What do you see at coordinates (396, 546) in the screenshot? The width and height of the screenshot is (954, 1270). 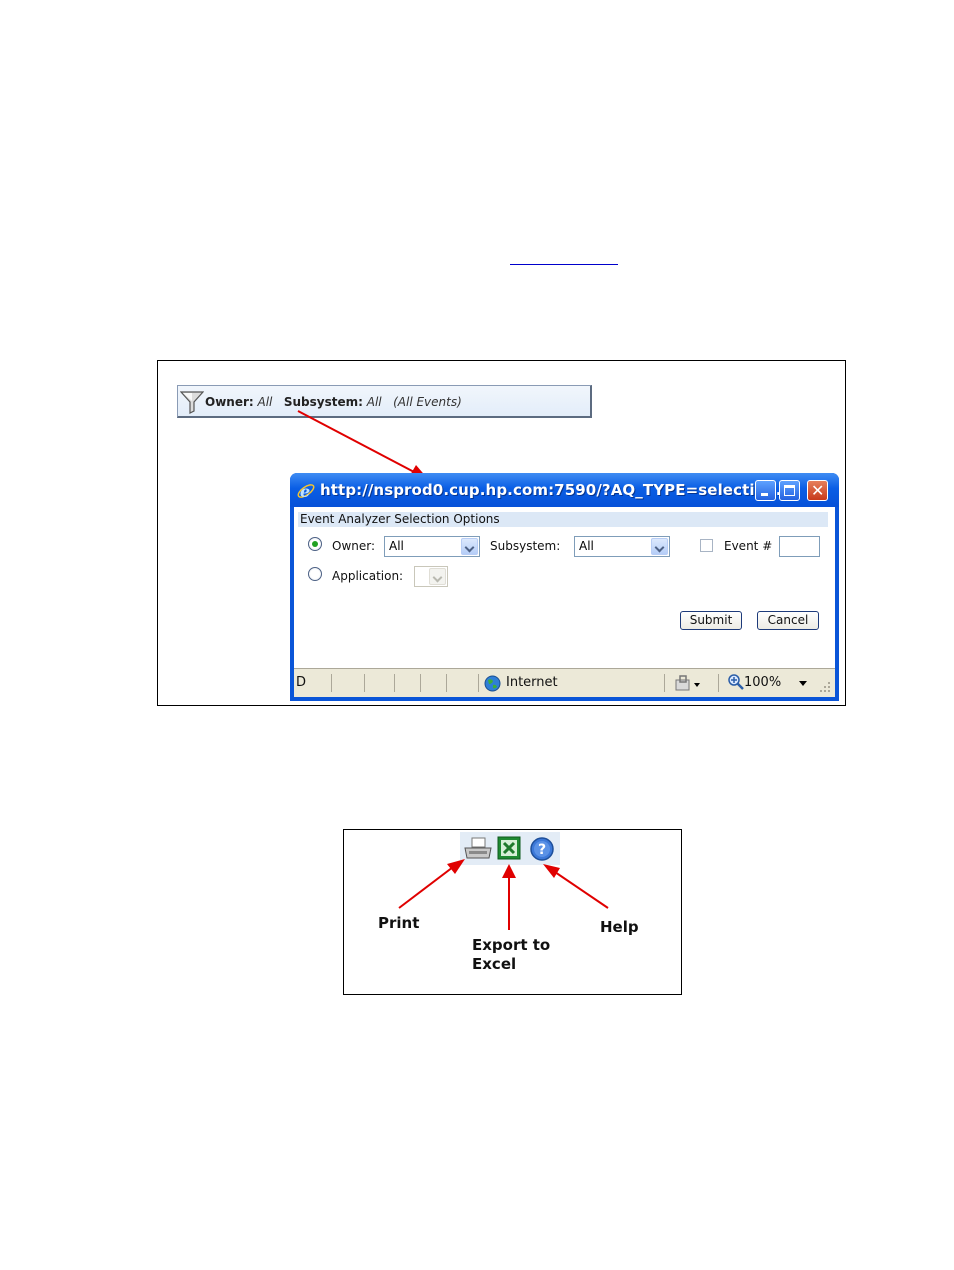 I see `owner-select-value: All` at bounding box center [396, 546].